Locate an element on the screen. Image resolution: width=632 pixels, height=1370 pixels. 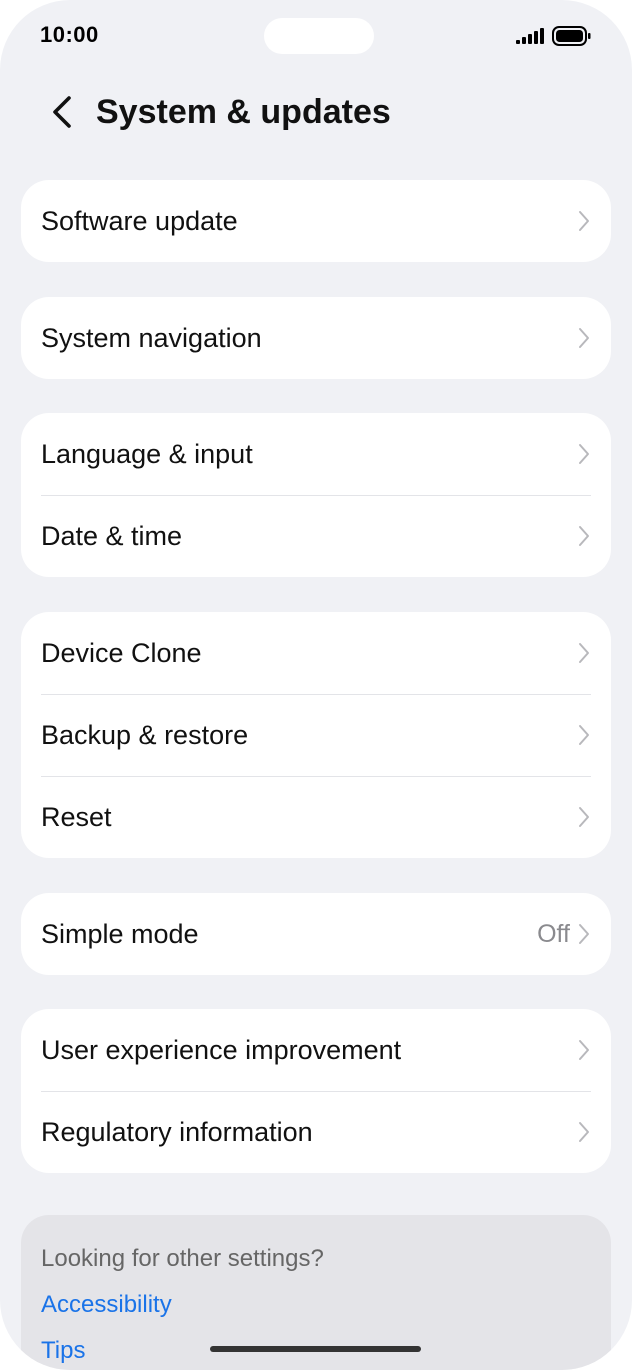
status-time: 10:00 is located at coordinates (69, 34).